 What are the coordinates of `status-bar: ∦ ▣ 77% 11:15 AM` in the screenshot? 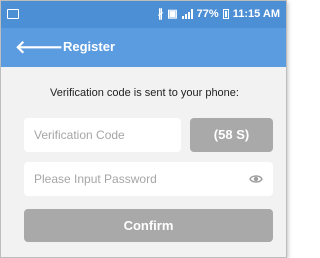 It's located at (143, 14).